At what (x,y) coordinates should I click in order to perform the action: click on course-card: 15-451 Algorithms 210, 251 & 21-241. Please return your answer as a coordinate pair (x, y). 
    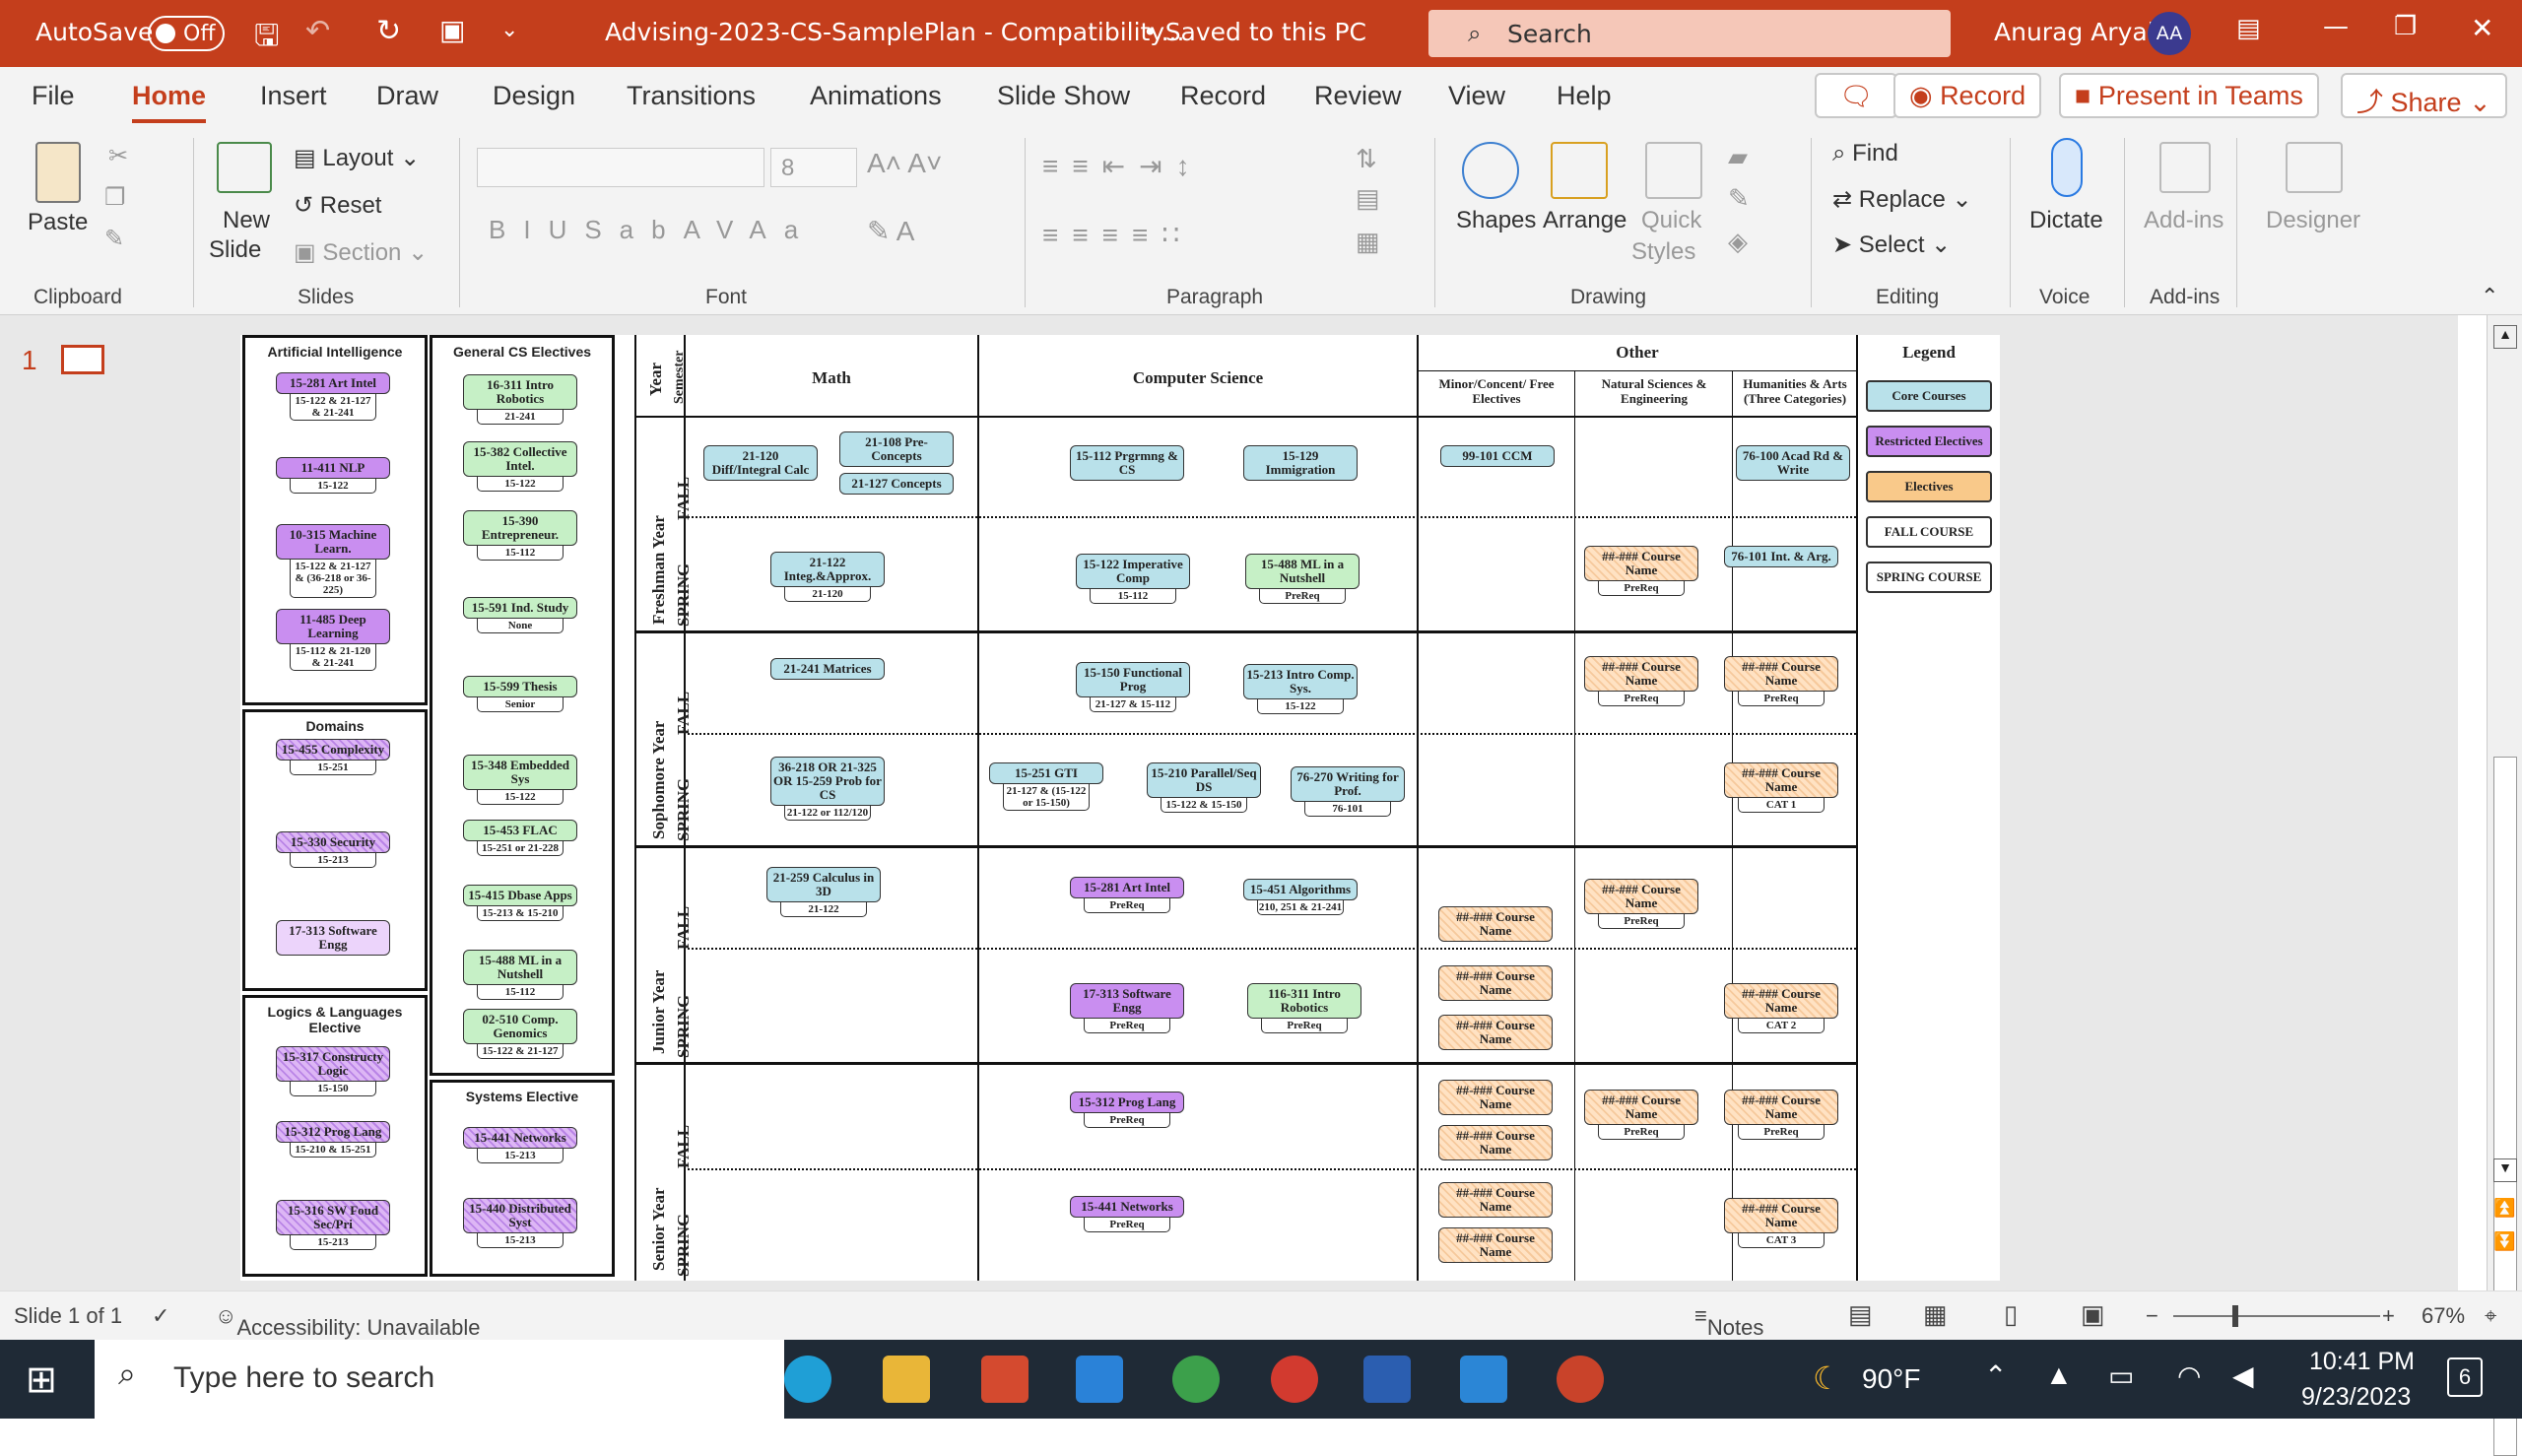
    Looking at the image, I should click on (1300, 897).